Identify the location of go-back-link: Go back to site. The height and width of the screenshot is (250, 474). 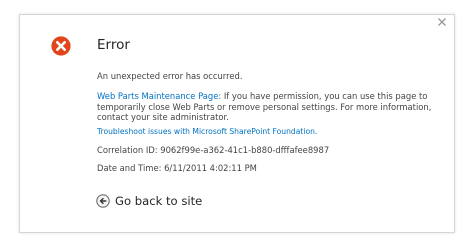
(149, 201).